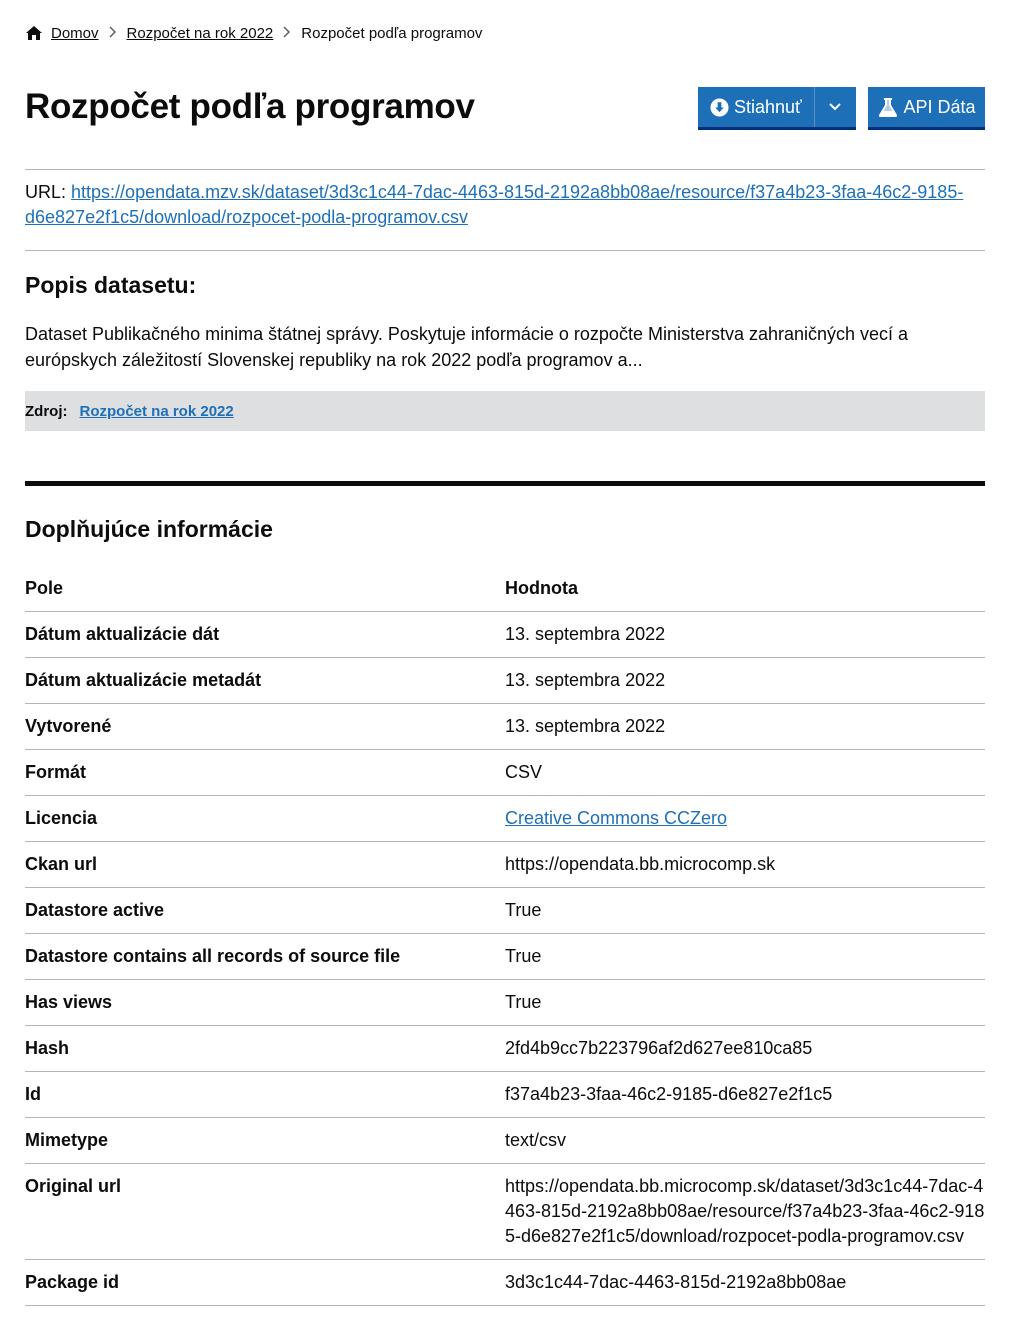 The width and height of the screenshot is (1016, 1332). What do you see at coordinates (250, 106) in the screenshot?
I see `page-title: Rozpočet podľa programov` at bounding box center [250, 106].